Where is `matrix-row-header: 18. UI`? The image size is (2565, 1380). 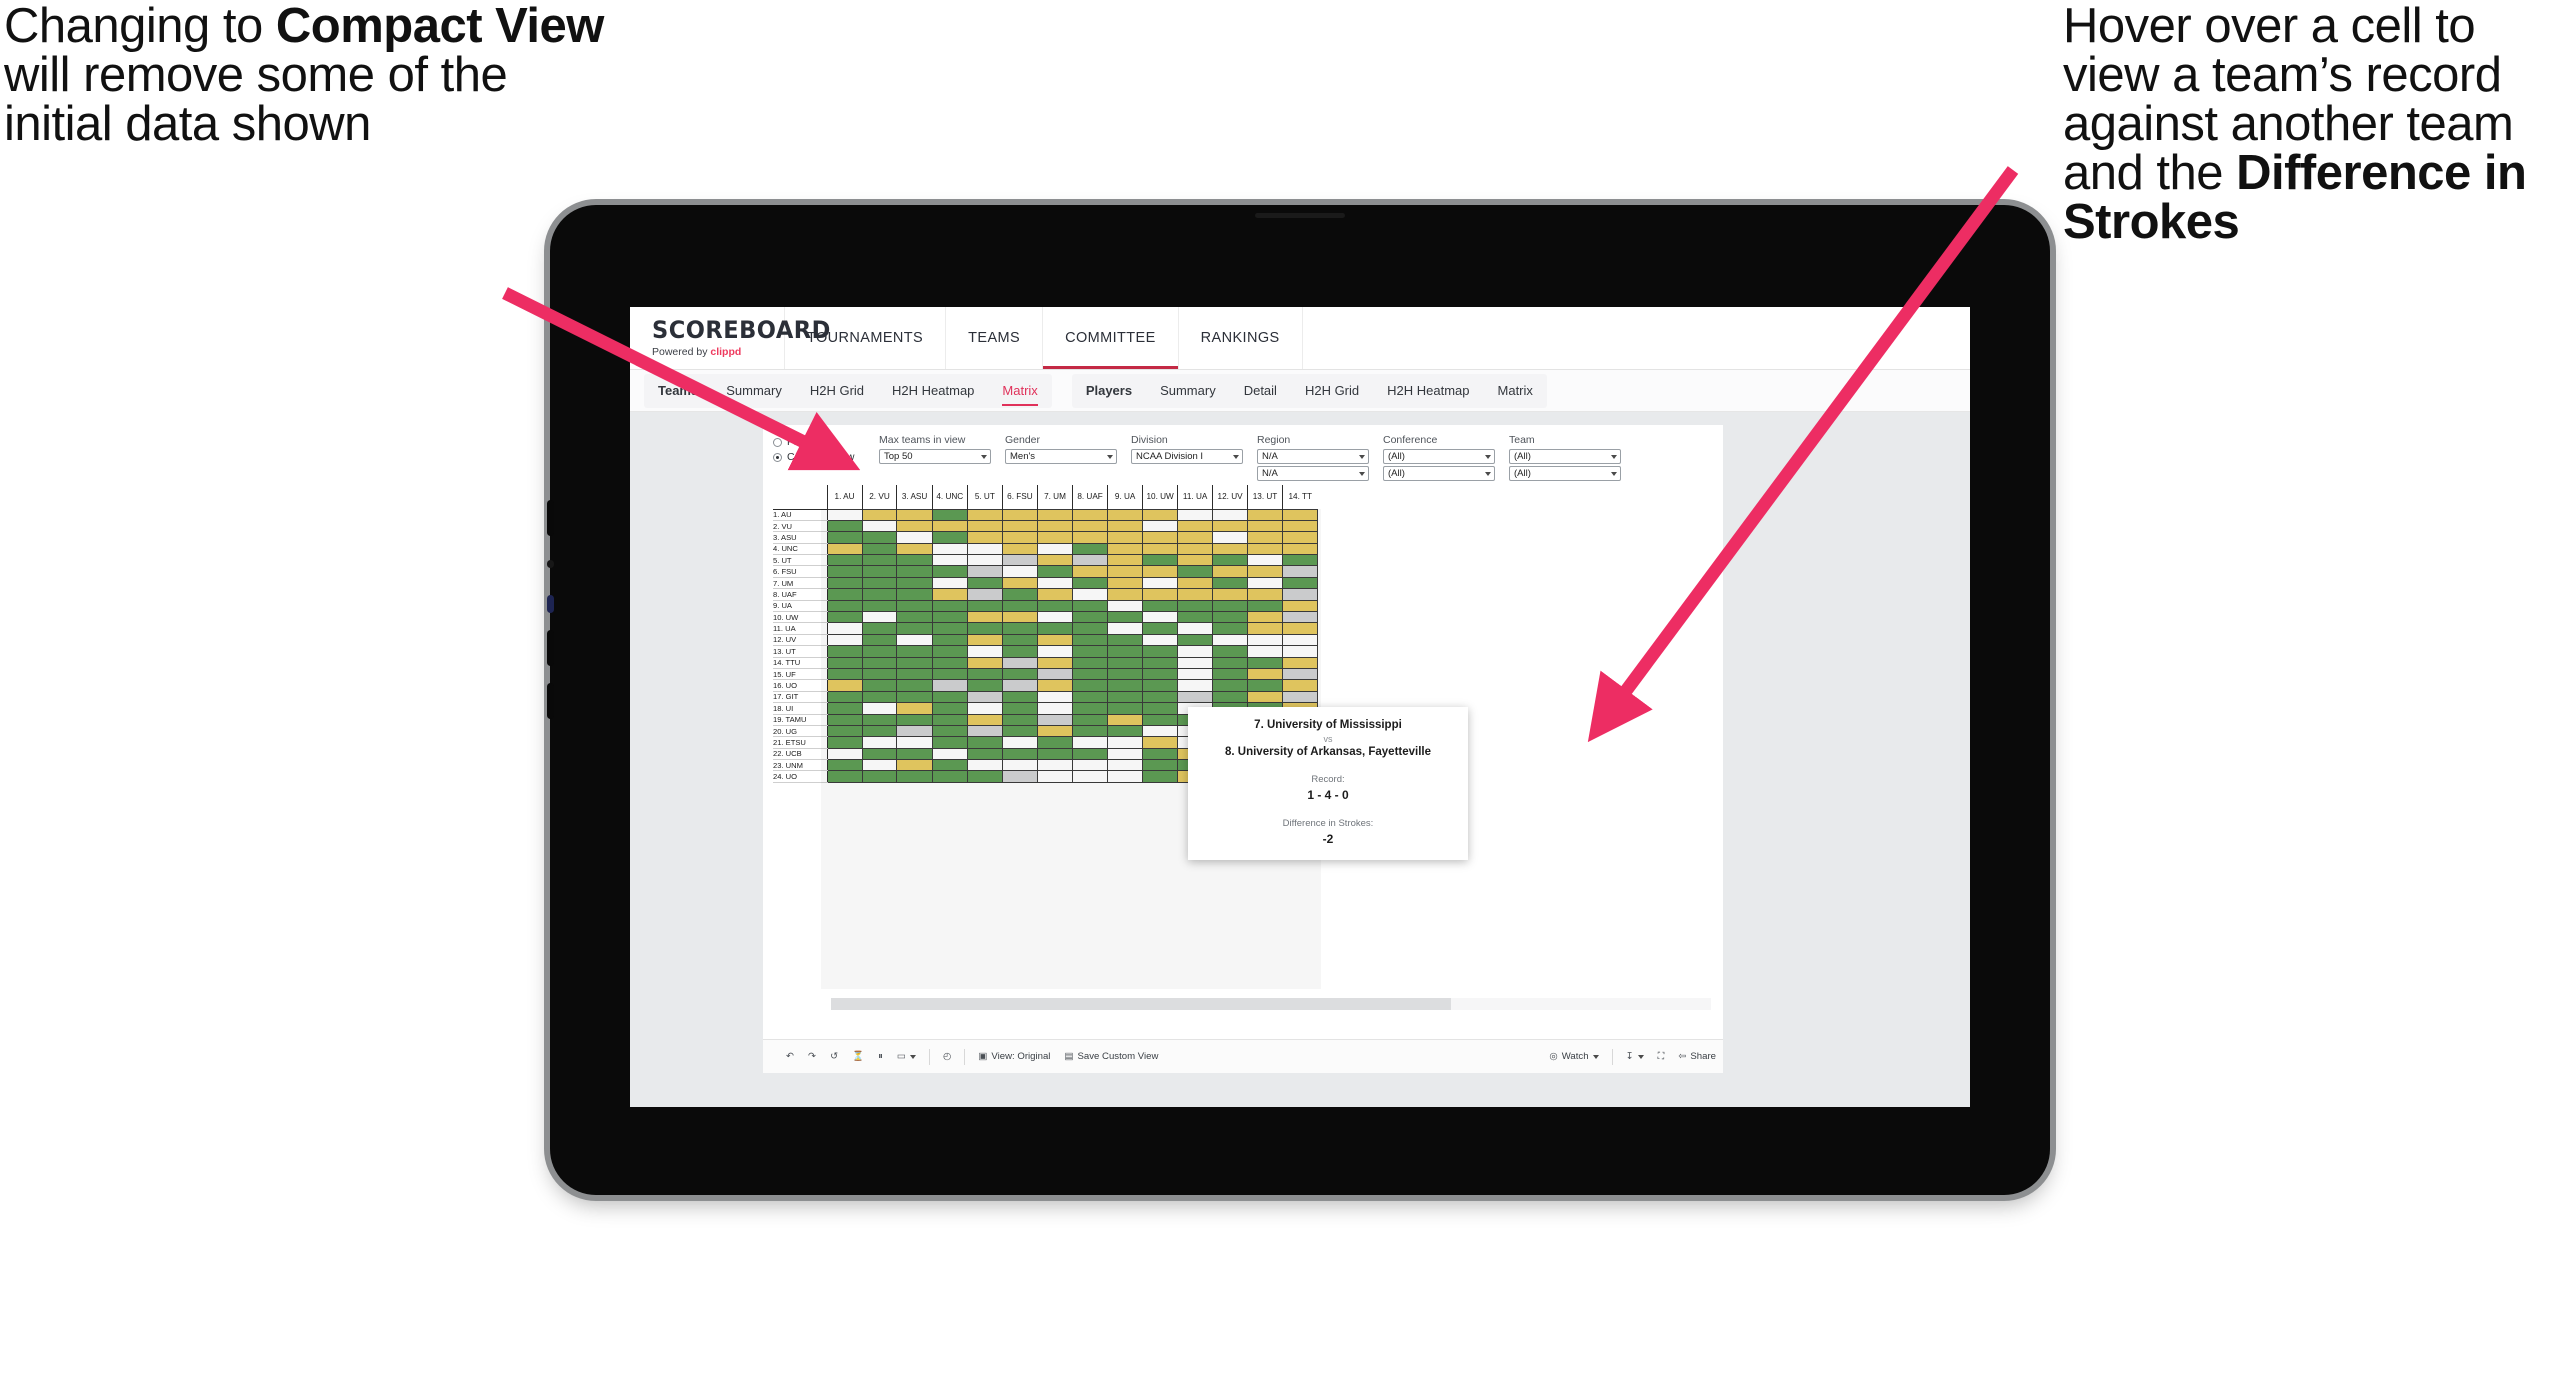 matrix-row-header: 18. UI is located at coordinates (800, 708).